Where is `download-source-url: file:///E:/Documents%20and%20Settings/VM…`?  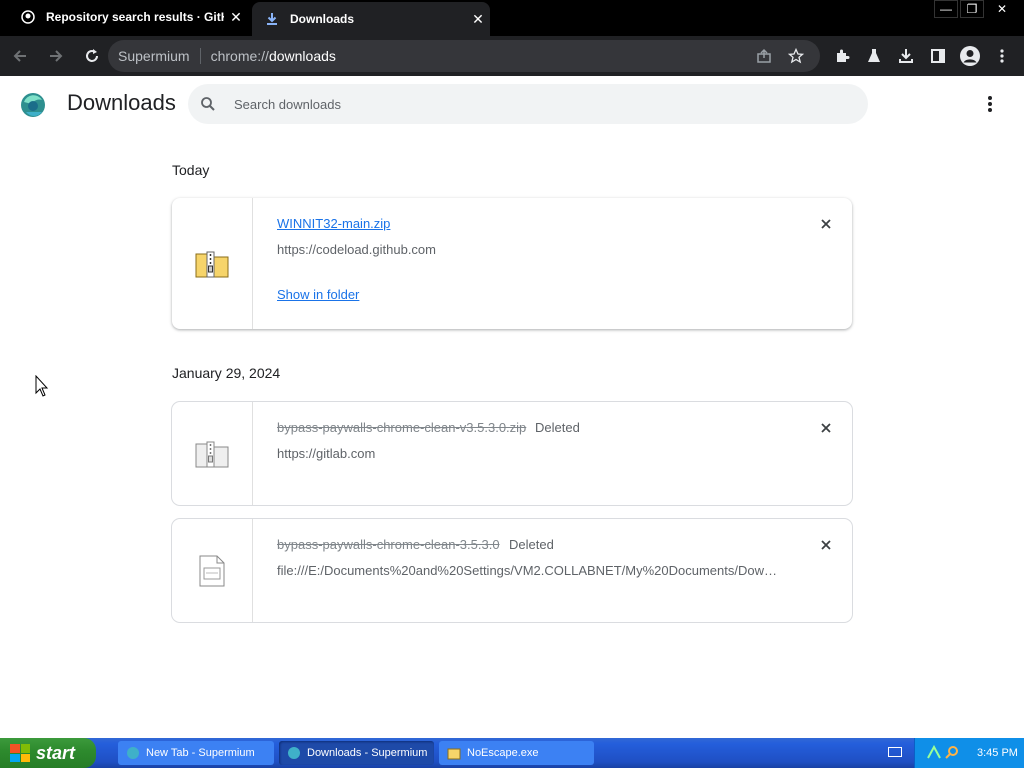 download-source-url: file:///E:/Documents%20and%20Settings/VM… is located at coordinates (527, 570).